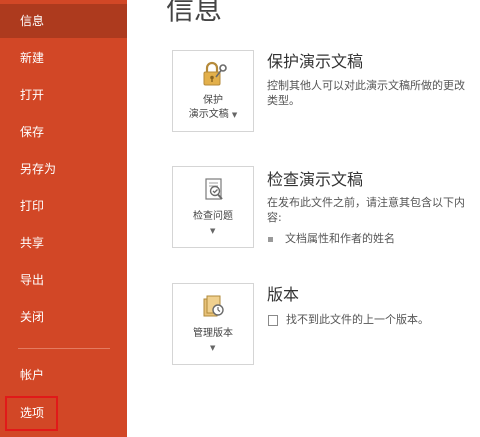 The width and height of the screenshot is (480, 437). Describe the element at coordinates (63, 58) in the screenshot. I see `nav-item-new: 新建` at that location.